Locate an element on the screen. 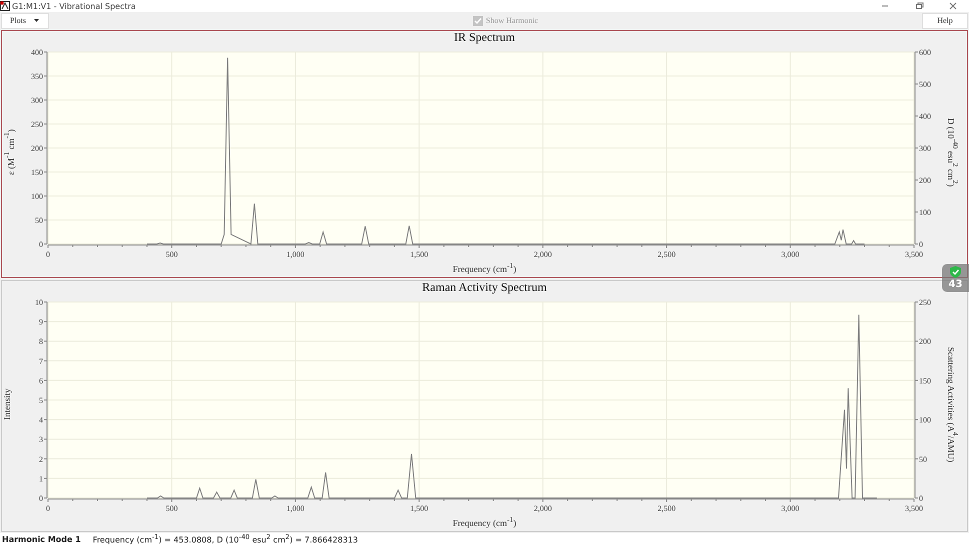  tick-label: 4 is located at coordinates (41, 420).